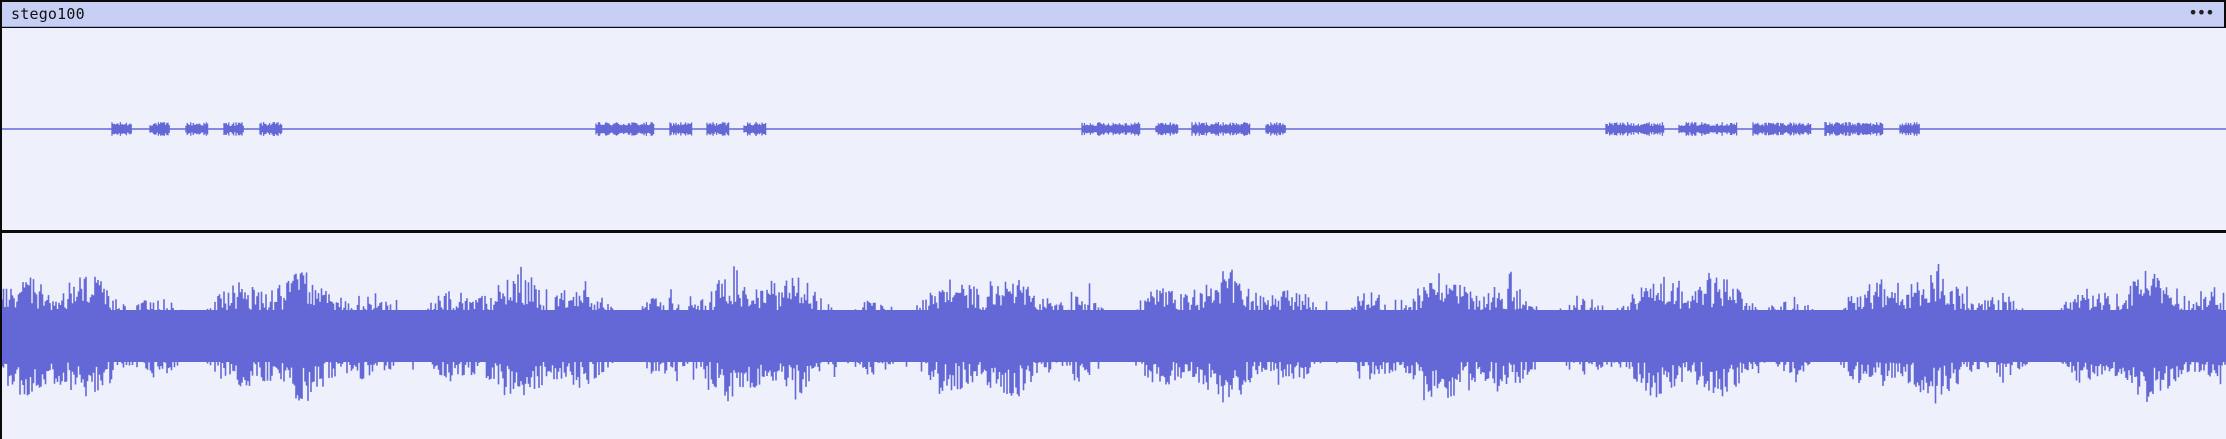 The height and width of the screenshot is (439, 2226). What do you see at coordinates (48, 14) in the screenshot?
I see `track-name-label: stego100` at bounding box center [48, 14].